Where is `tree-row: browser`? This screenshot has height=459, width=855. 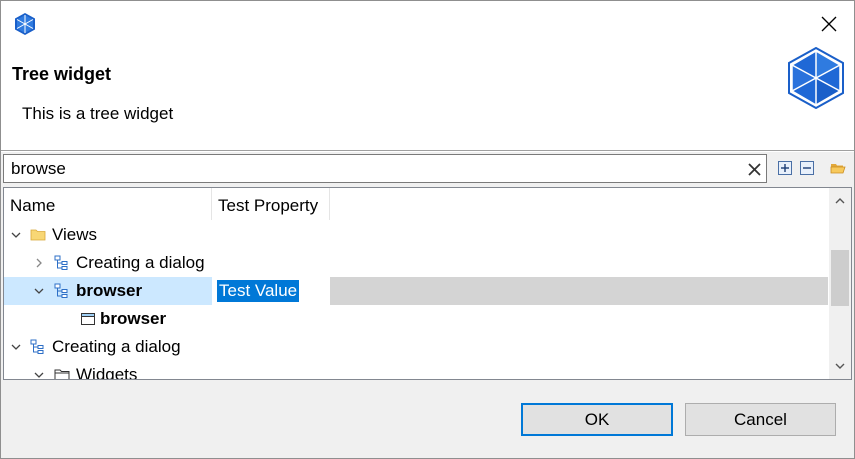 tree-row: browser is located at coordinates (416, 319).